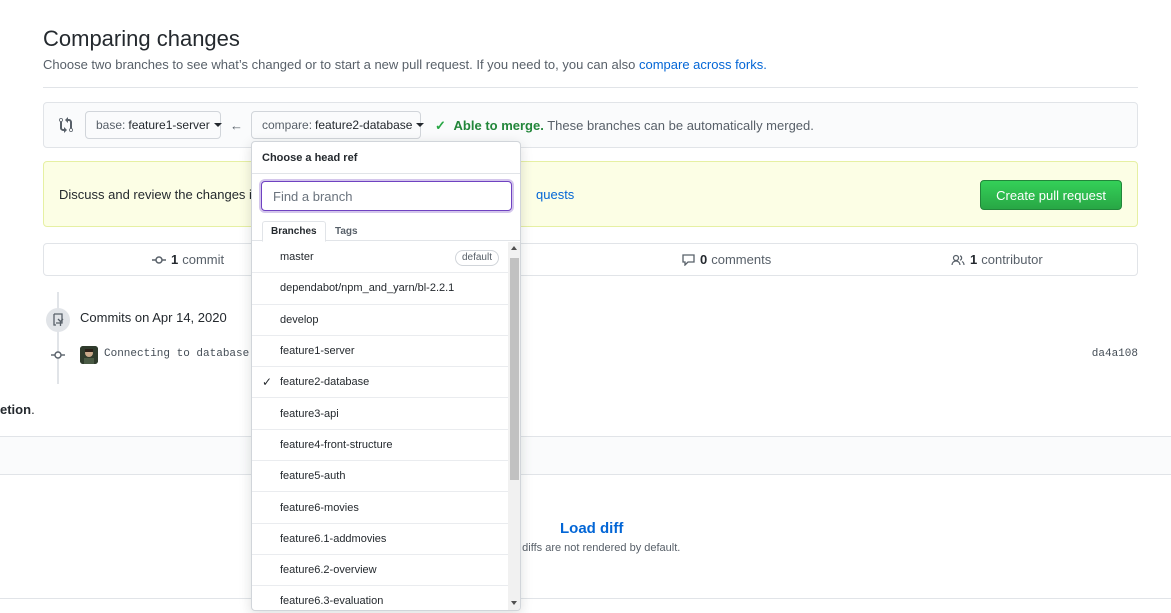  I want to click on branch-item: feature6.2-overview, so click(380, 571).